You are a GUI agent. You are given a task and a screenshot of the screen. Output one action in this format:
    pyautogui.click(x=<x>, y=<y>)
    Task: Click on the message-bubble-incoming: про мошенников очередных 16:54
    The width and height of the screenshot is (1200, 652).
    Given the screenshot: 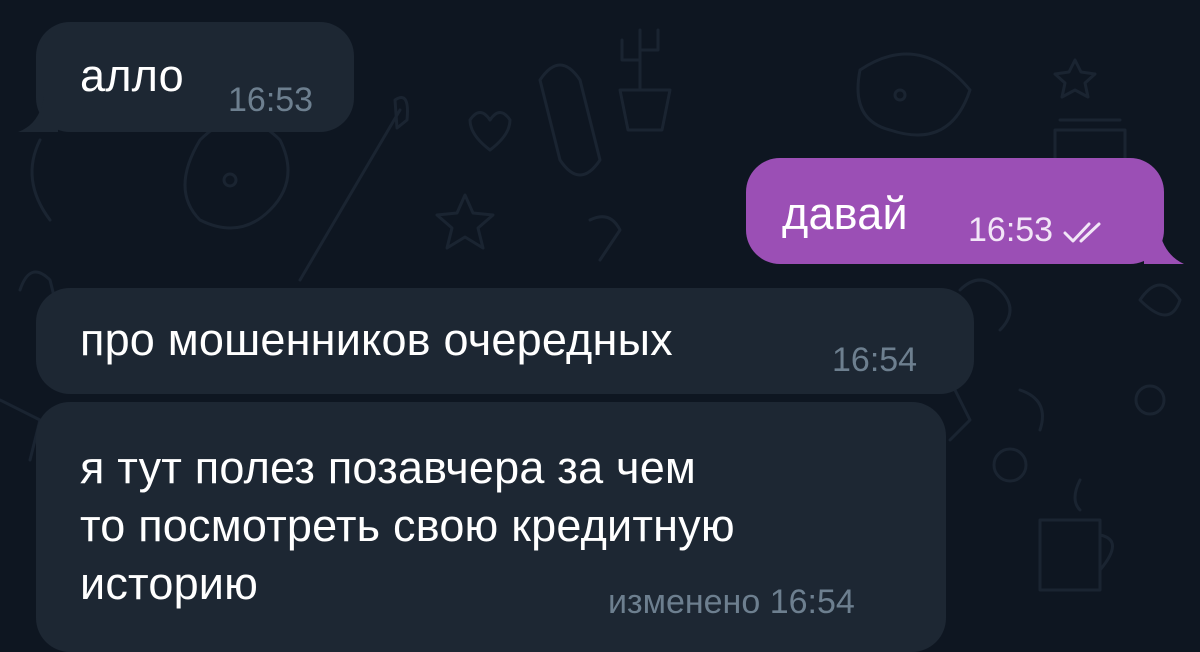 What is the action you would take?
    pyautogui.click(x=505, y=341)
    